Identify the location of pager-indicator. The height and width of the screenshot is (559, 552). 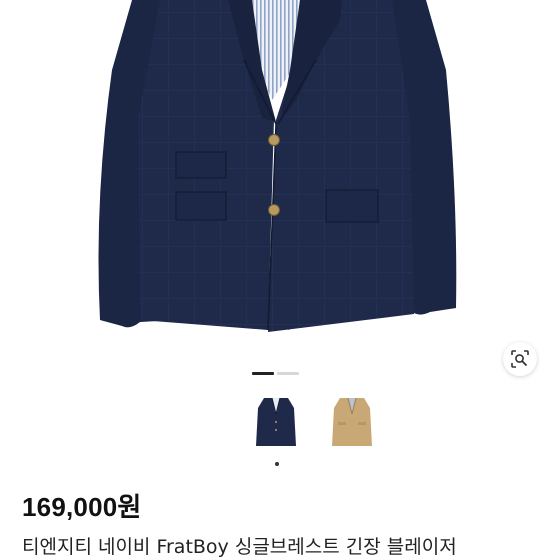
(288, 373).